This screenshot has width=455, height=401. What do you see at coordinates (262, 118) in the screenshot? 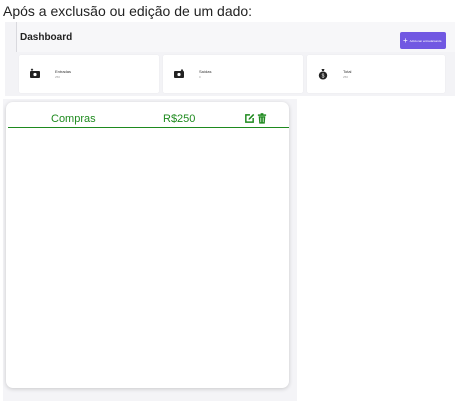
I see `trash-icon` at bounding box center [262, 118].